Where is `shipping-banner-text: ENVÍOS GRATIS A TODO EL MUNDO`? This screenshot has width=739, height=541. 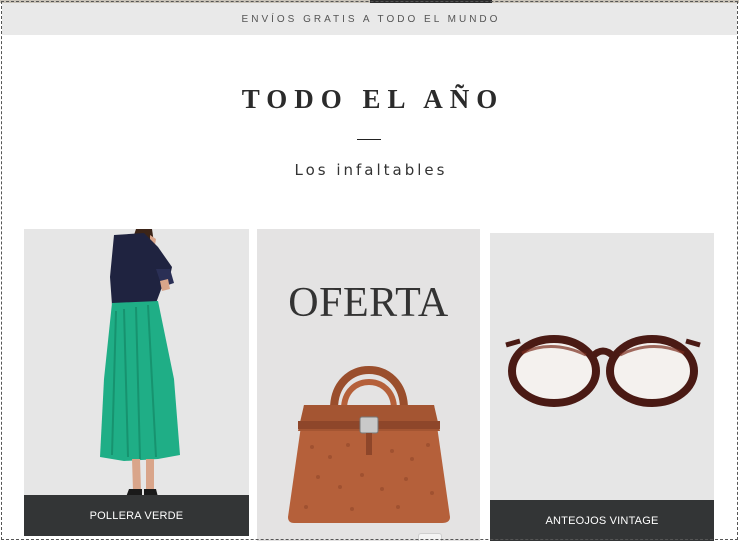 shipping-banner-text: ENVÍOS GRATIS A TODO EL MUNDO is located at coordinates (371, 19).